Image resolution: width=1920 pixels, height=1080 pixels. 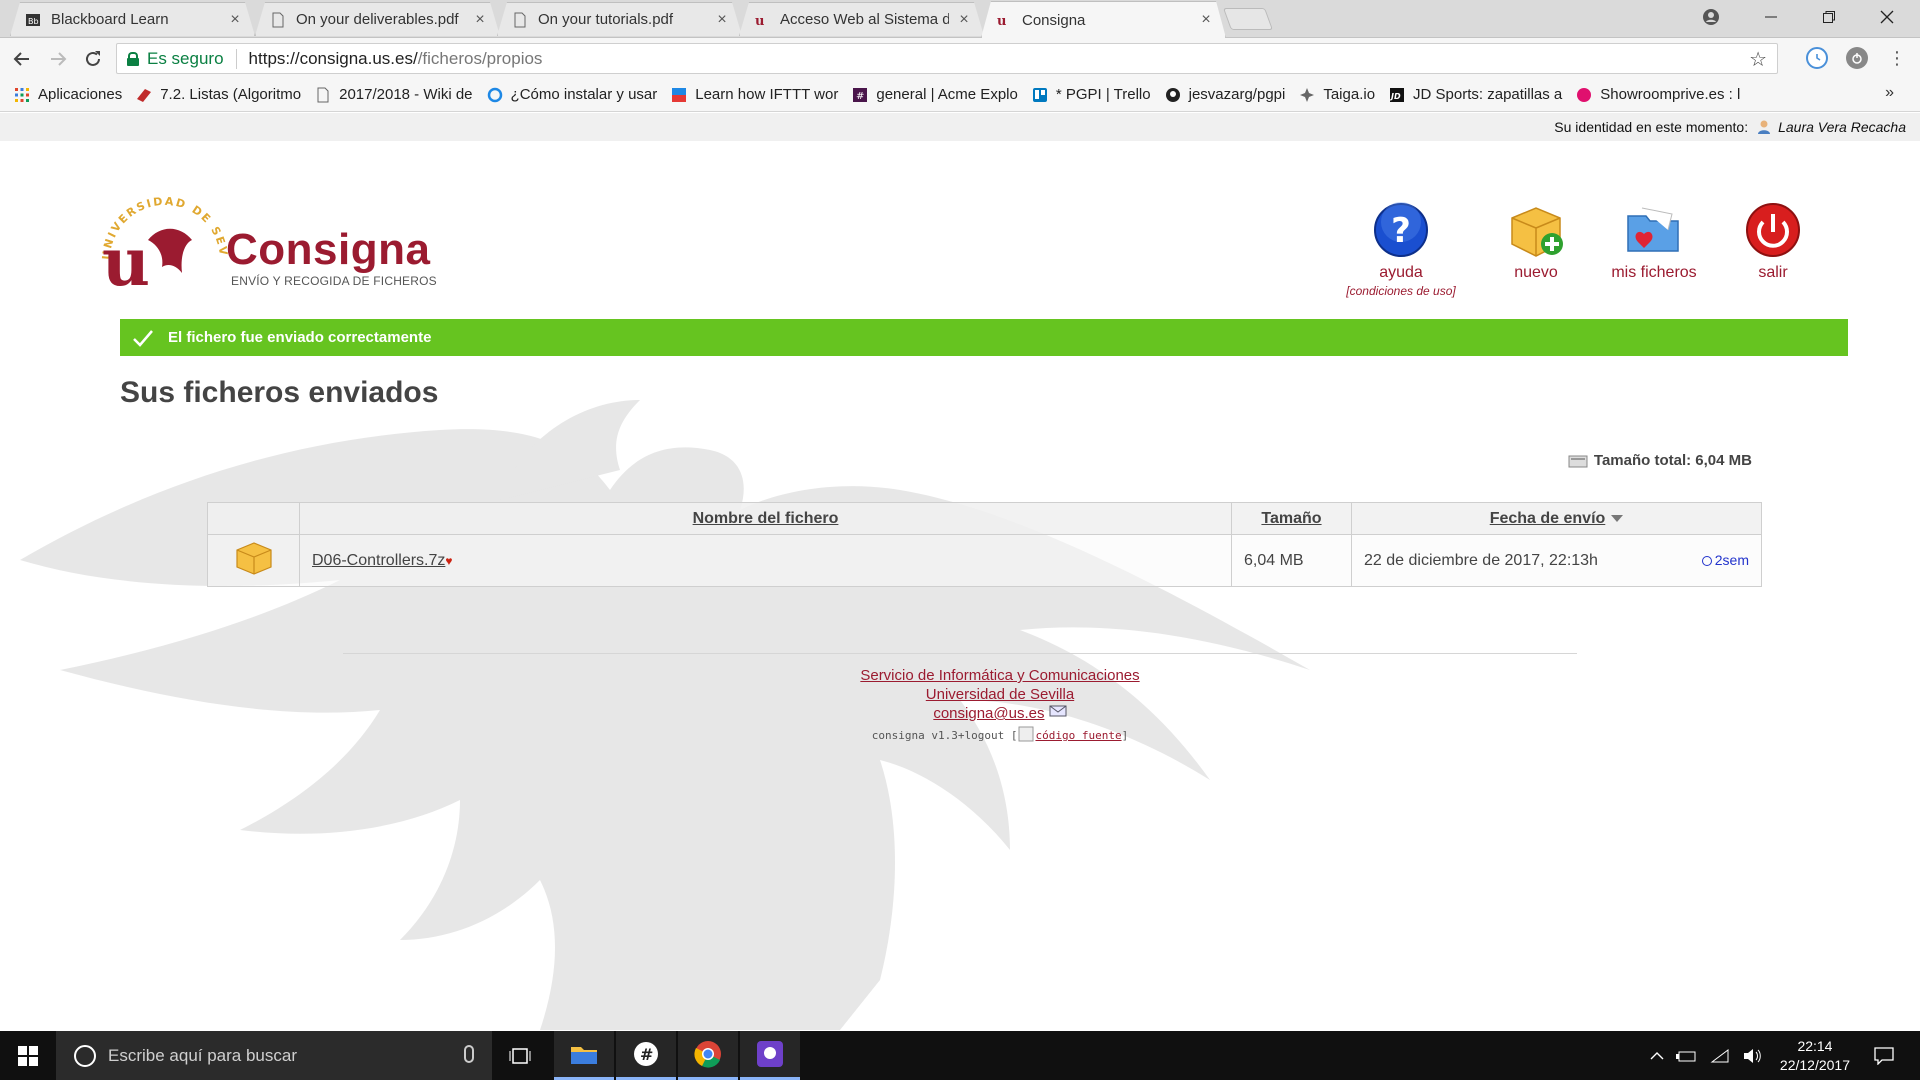 What do you see at coordinates (93, 59) in the screenshot?
I see `reload-icon` at bounding box center [93, 59].